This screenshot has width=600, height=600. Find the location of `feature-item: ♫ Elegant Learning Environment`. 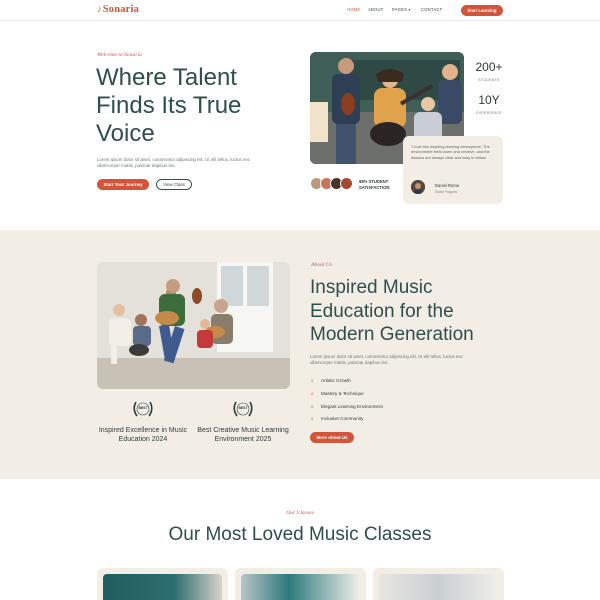

feature-item: ♫ Elegant Learning Environment is located at coordinates (346, 407).